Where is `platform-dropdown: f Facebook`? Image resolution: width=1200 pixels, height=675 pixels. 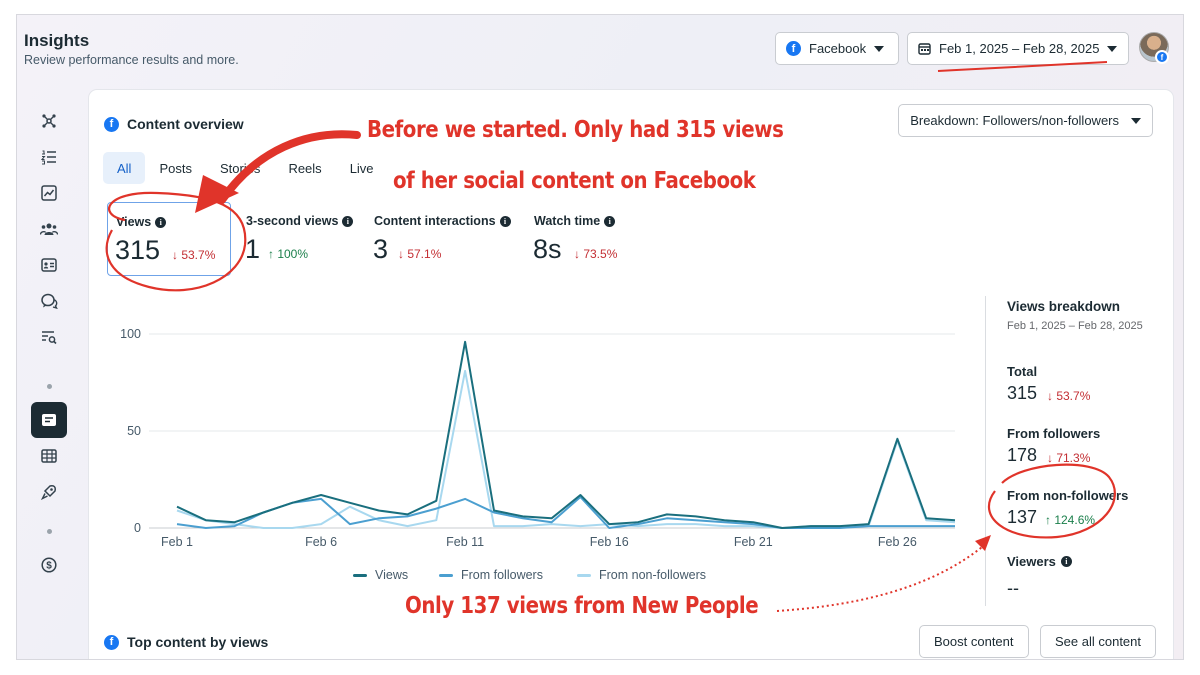 platform-dropdown: f Facebook is located at coordinates (837, 48).